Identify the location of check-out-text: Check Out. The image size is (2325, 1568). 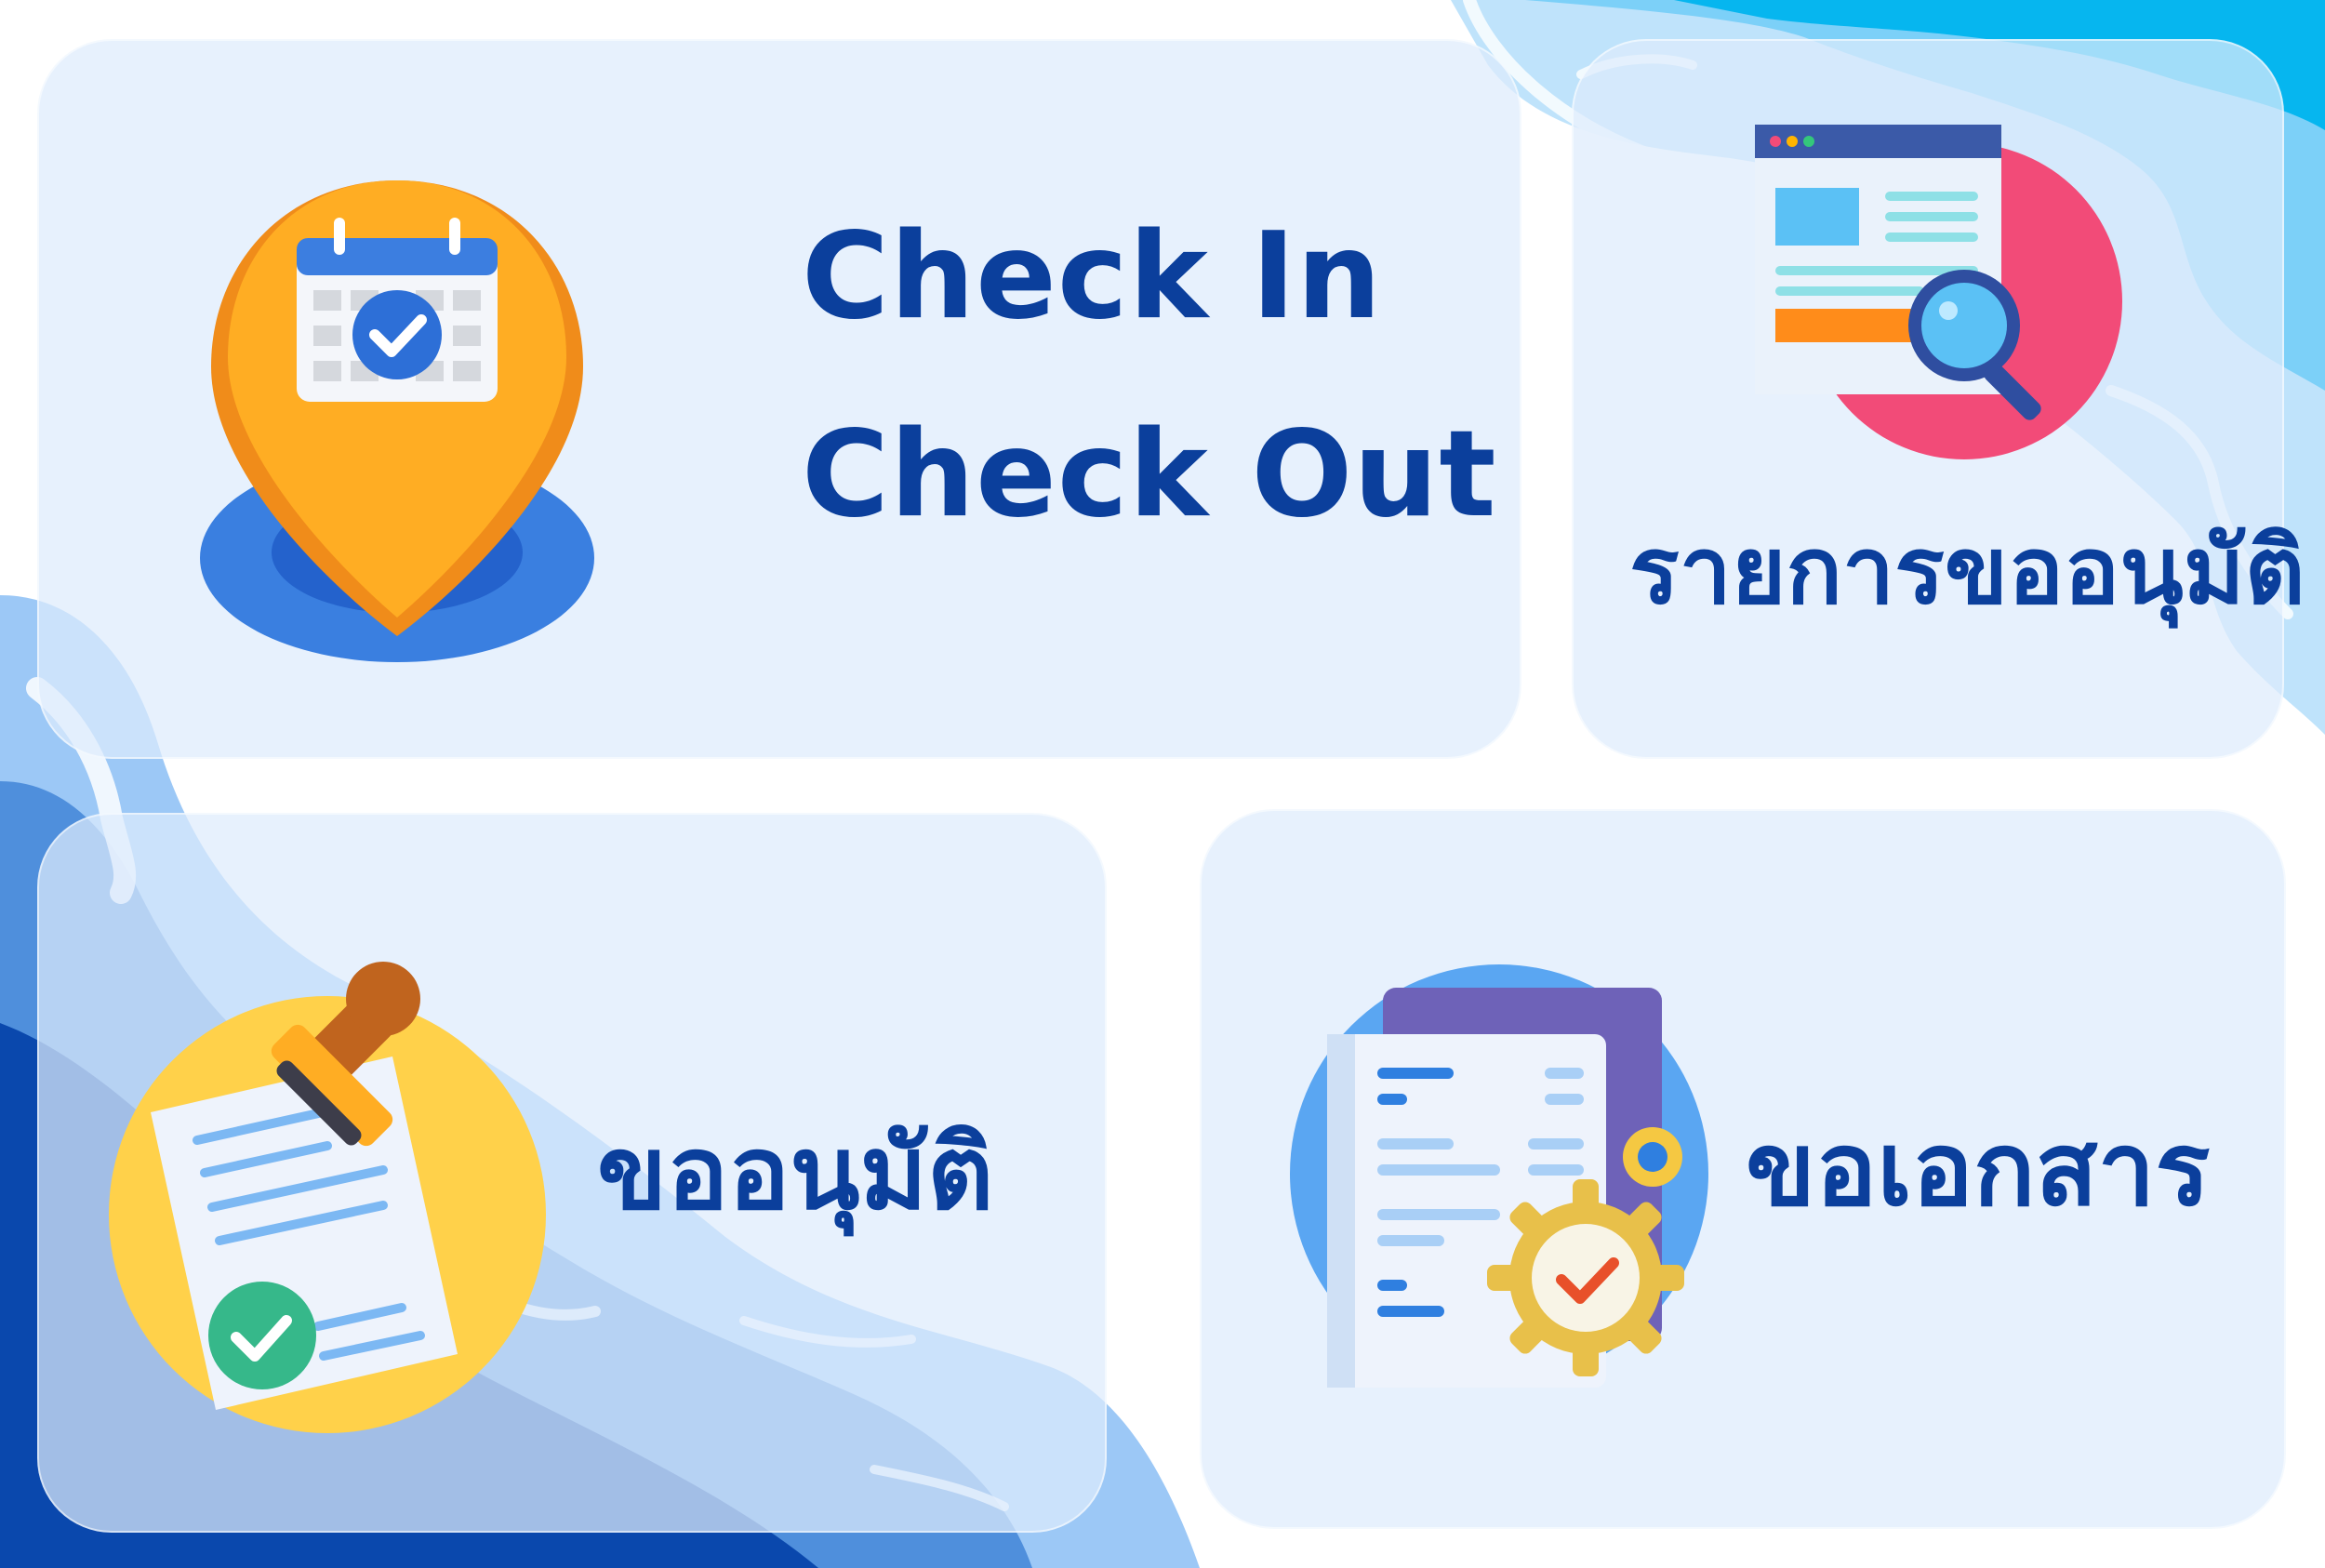
(1149, 474).